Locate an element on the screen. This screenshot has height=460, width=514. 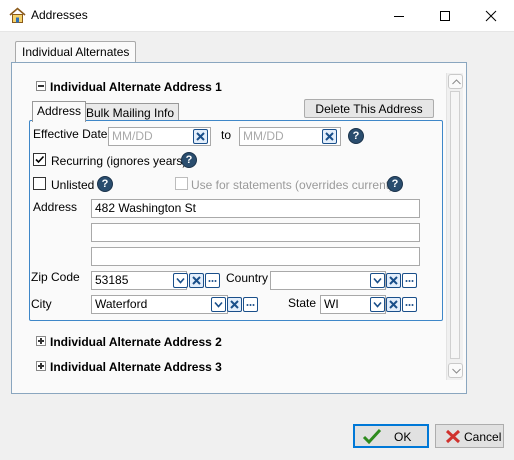
state-clear-button is located at coordinates (393, 304).